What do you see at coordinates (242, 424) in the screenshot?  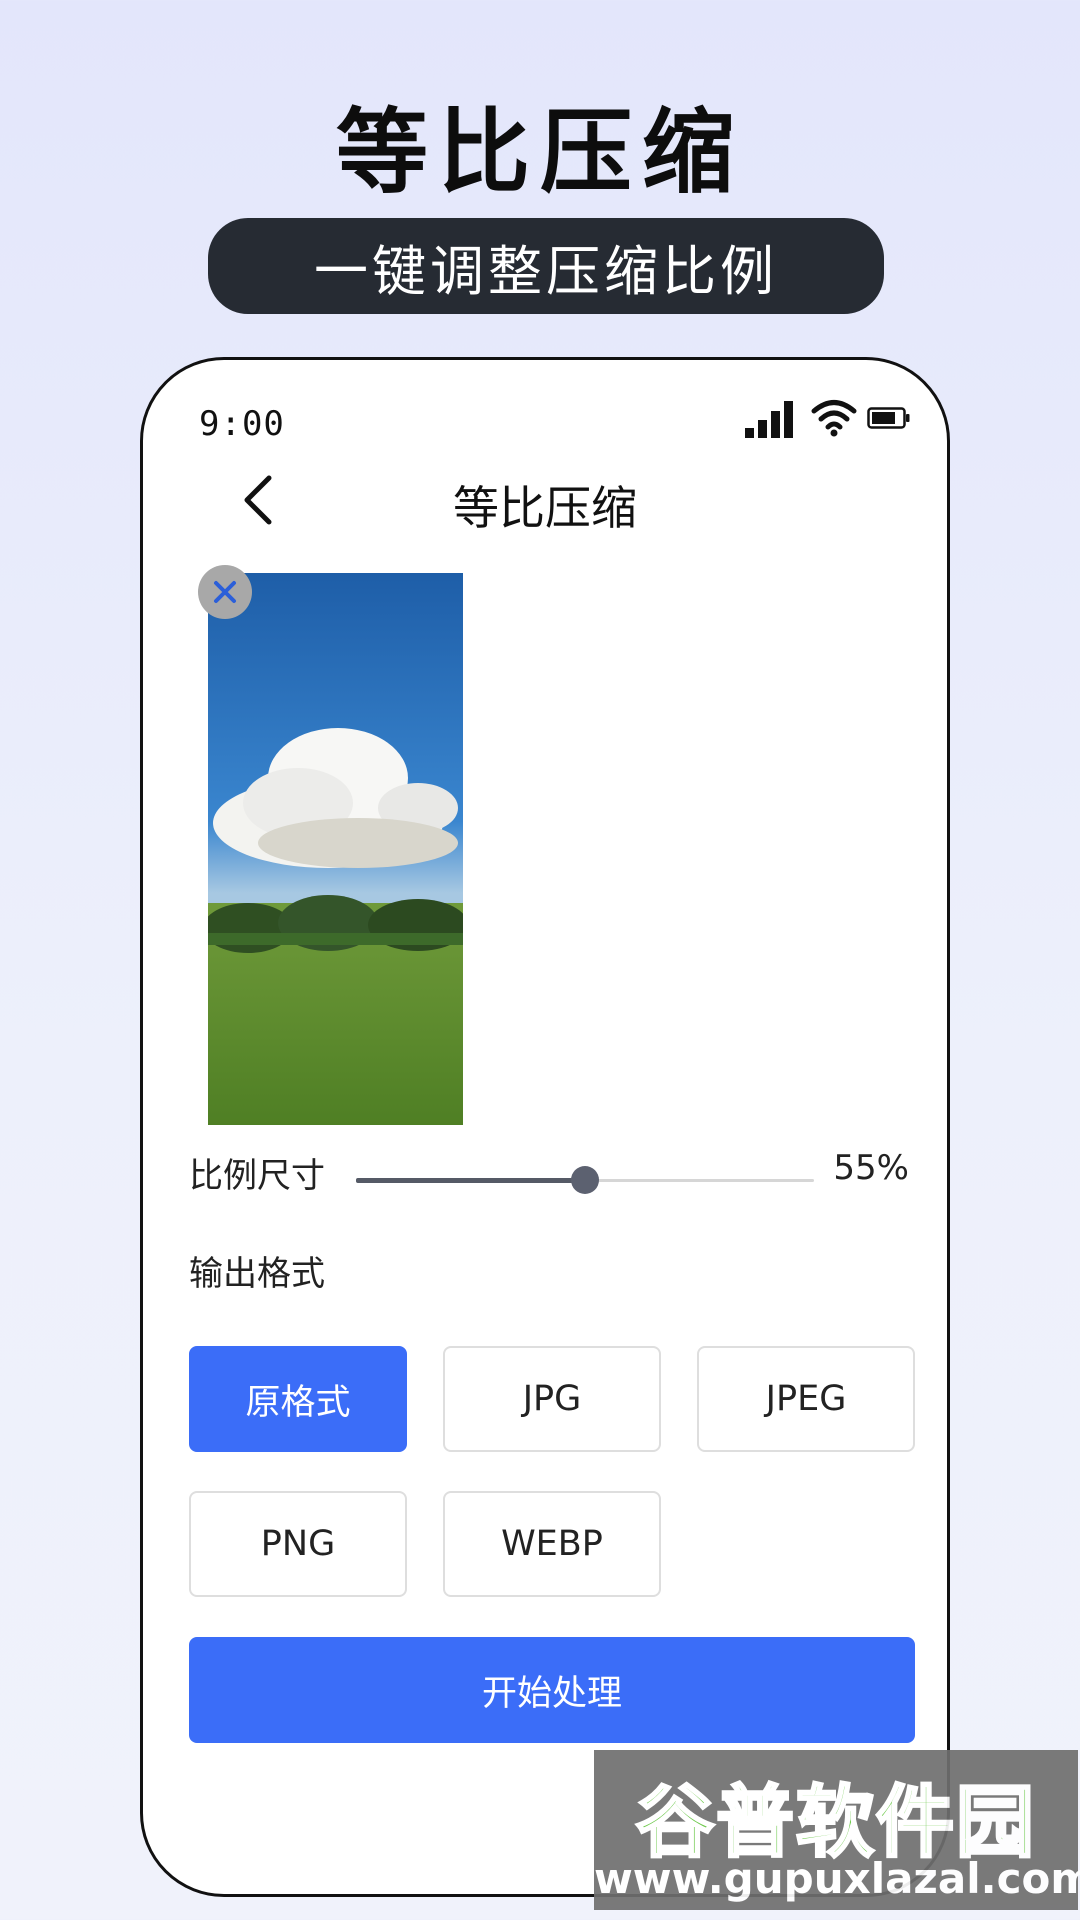 I see `status-time: 9:00` at bounding box center [242, 424].